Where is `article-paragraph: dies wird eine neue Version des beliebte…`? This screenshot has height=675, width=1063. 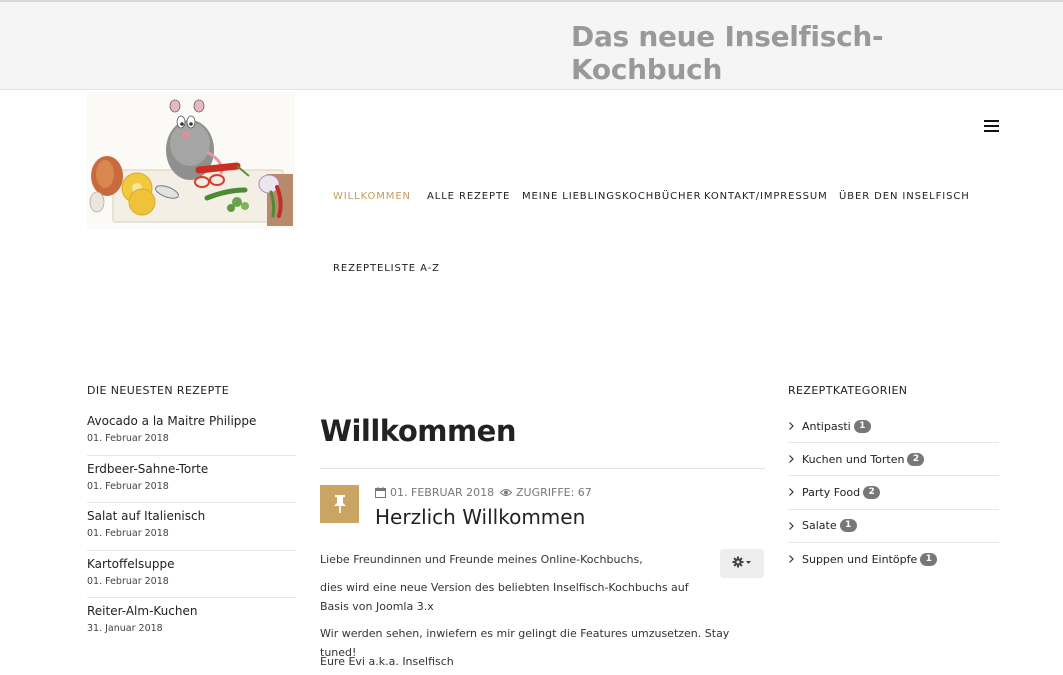
article-paragraph: dies wird eine neue Version des beliebte… is located at coordinates (504, 597).